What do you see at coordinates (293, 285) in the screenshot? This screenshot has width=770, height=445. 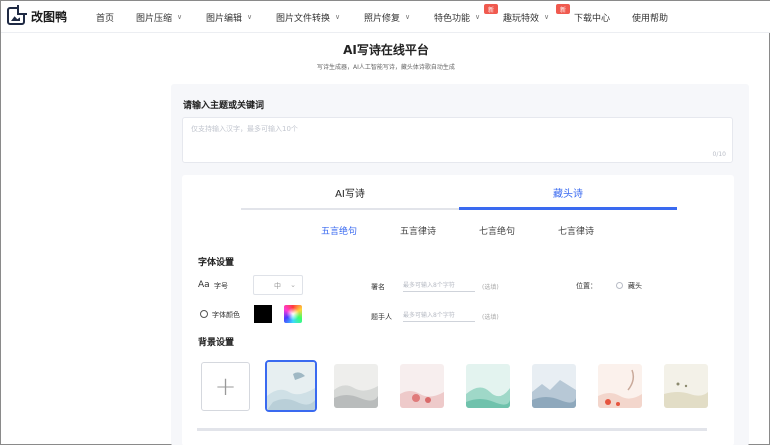 I see `chevron-down-icon: ⌄` at bounding box center [293, 285].